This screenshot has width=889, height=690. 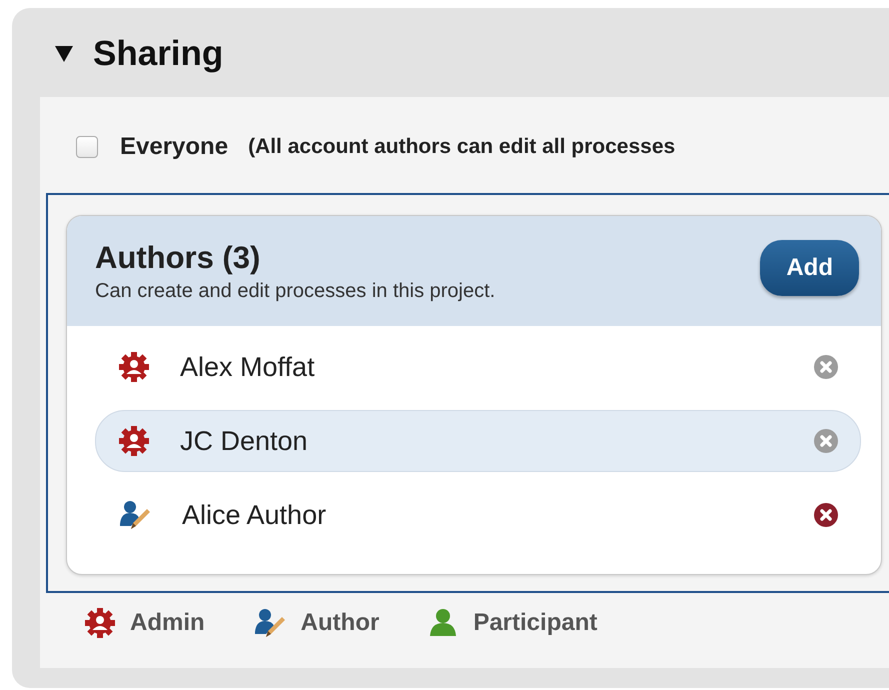 What do you see at coordinates (809, 268) in the screenshot?
I see `add-button: Add` at bounding box center [809, 268].